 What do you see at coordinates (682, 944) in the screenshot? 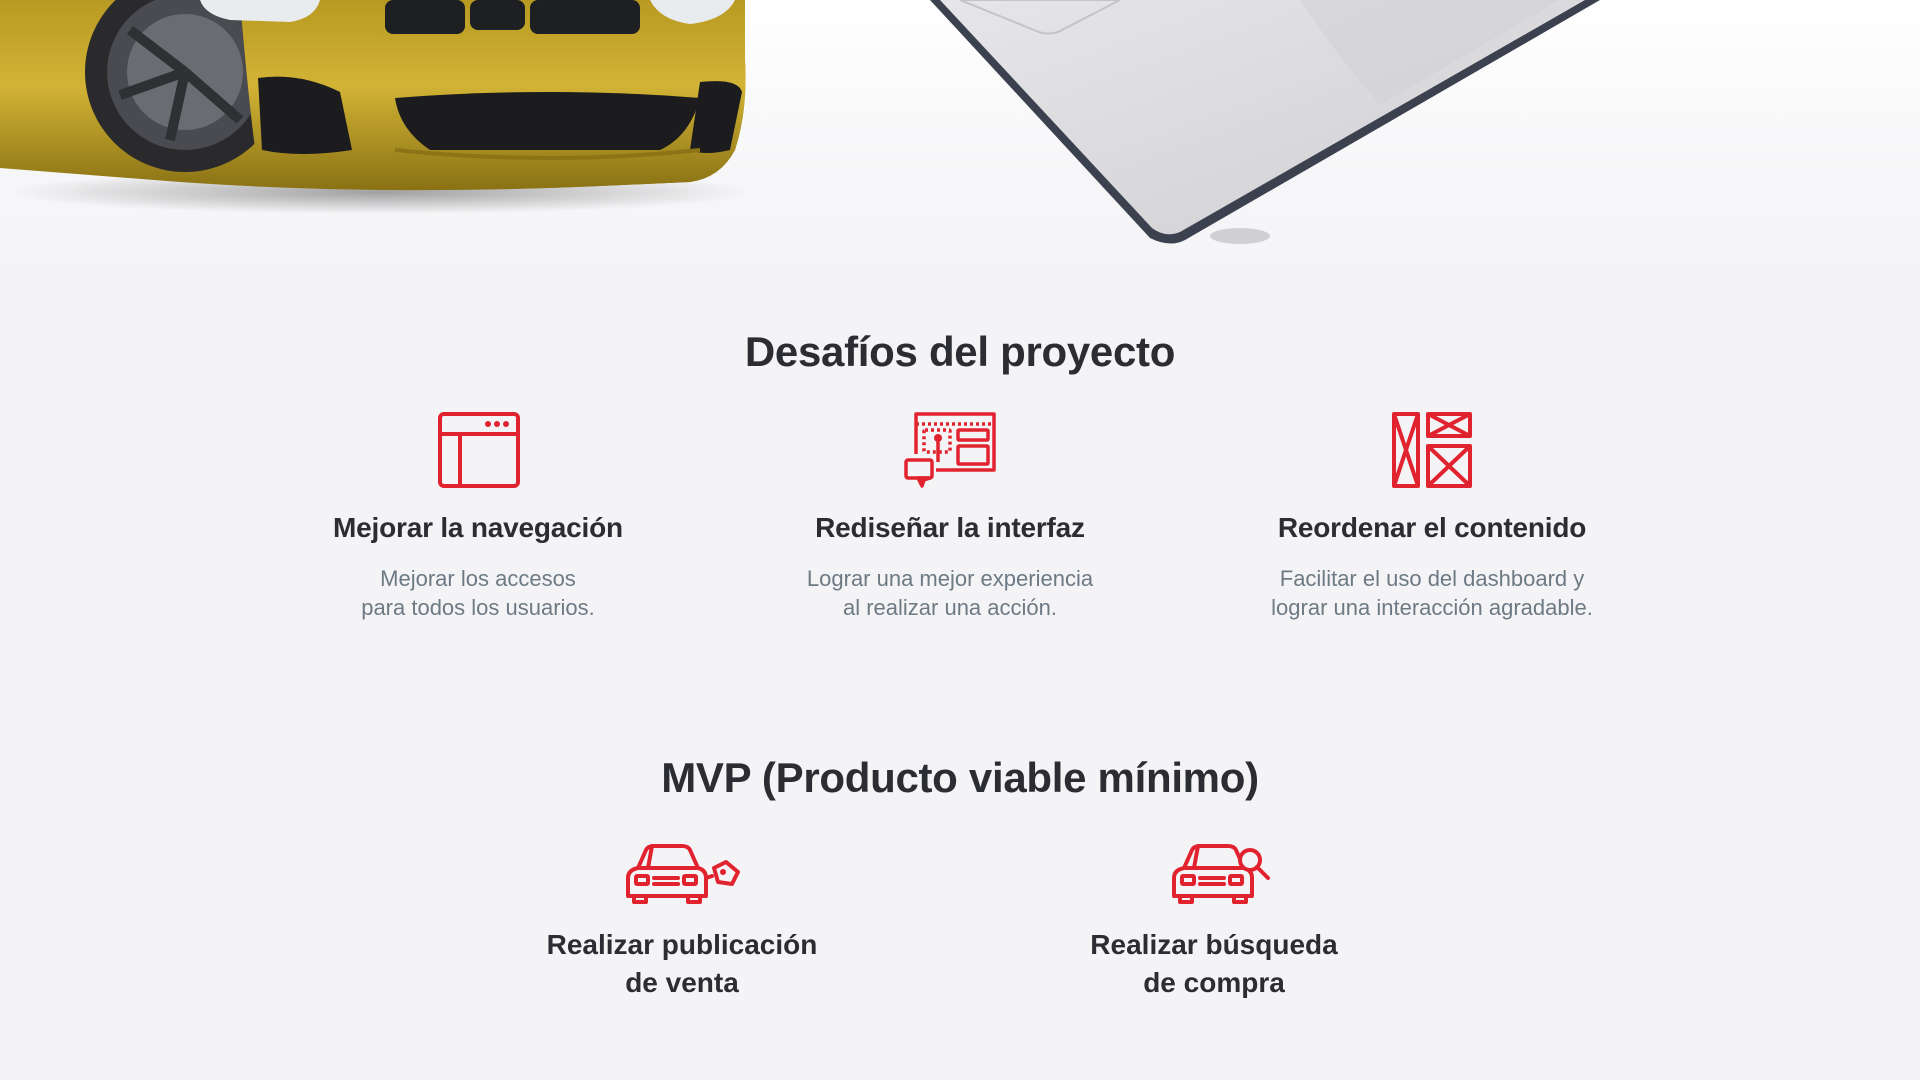
I see `title-line: Realizar publicación` at bounding box center [682, 944].